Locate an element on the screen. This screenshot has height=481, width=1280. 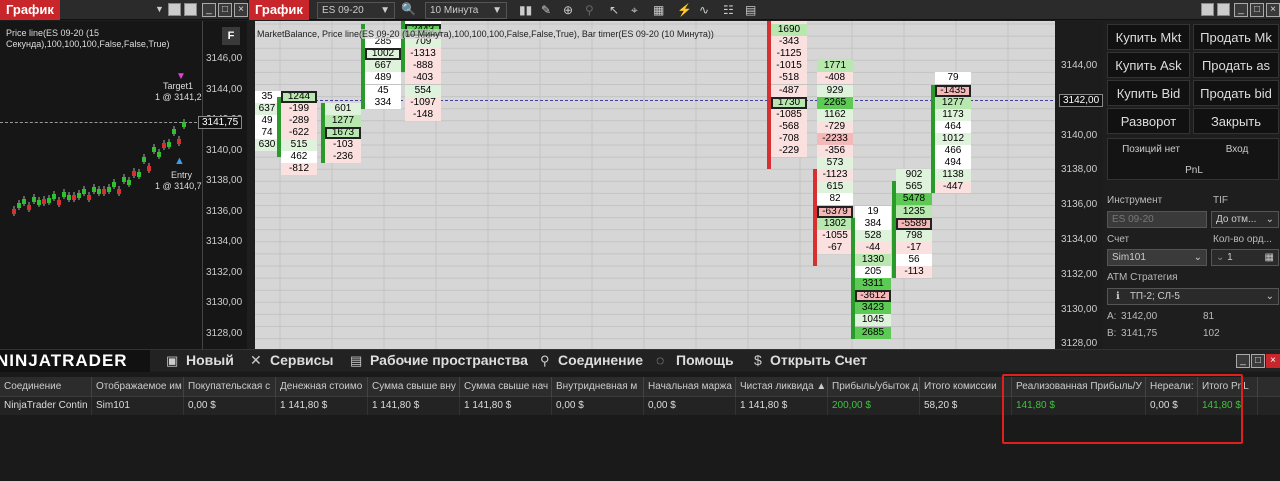
new-icon: ▣ is located at coordinates (172, 360).